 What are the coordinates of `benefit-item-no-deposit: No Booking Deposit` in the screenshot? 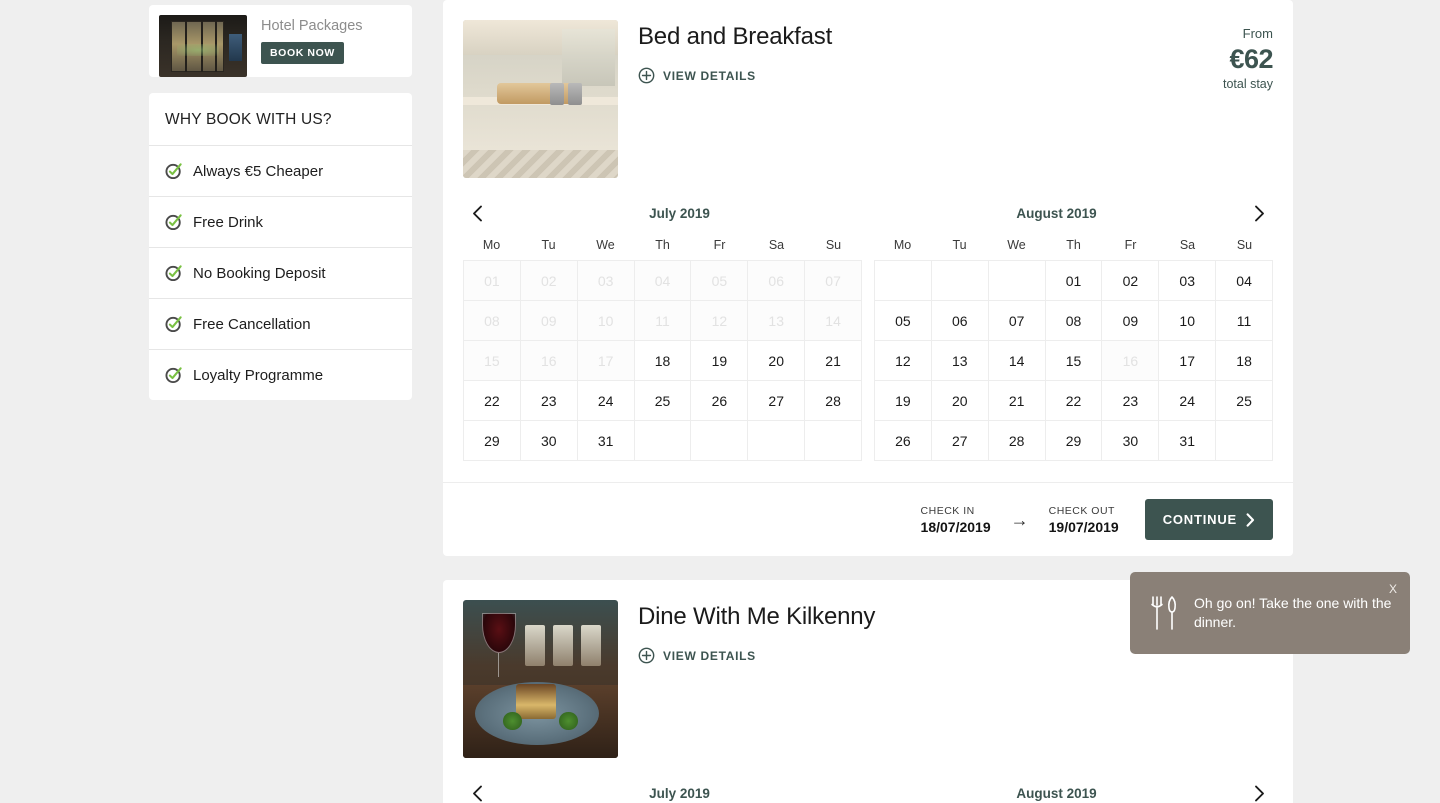 It's located at (280, 273).